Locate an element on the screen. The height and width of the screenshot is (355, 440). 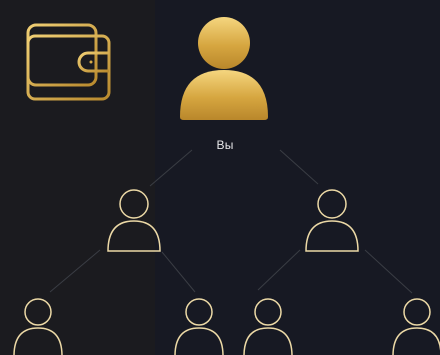
connector-left-left is located at coordinates (75, 271).